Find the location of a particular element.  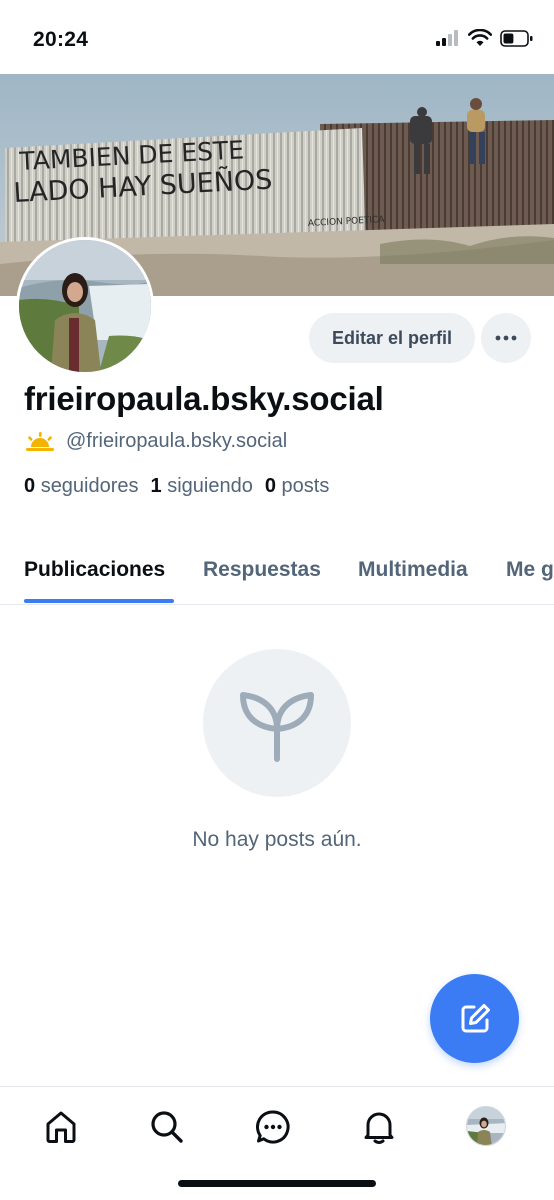

sprout-icon is located at coordinates (277, 727).